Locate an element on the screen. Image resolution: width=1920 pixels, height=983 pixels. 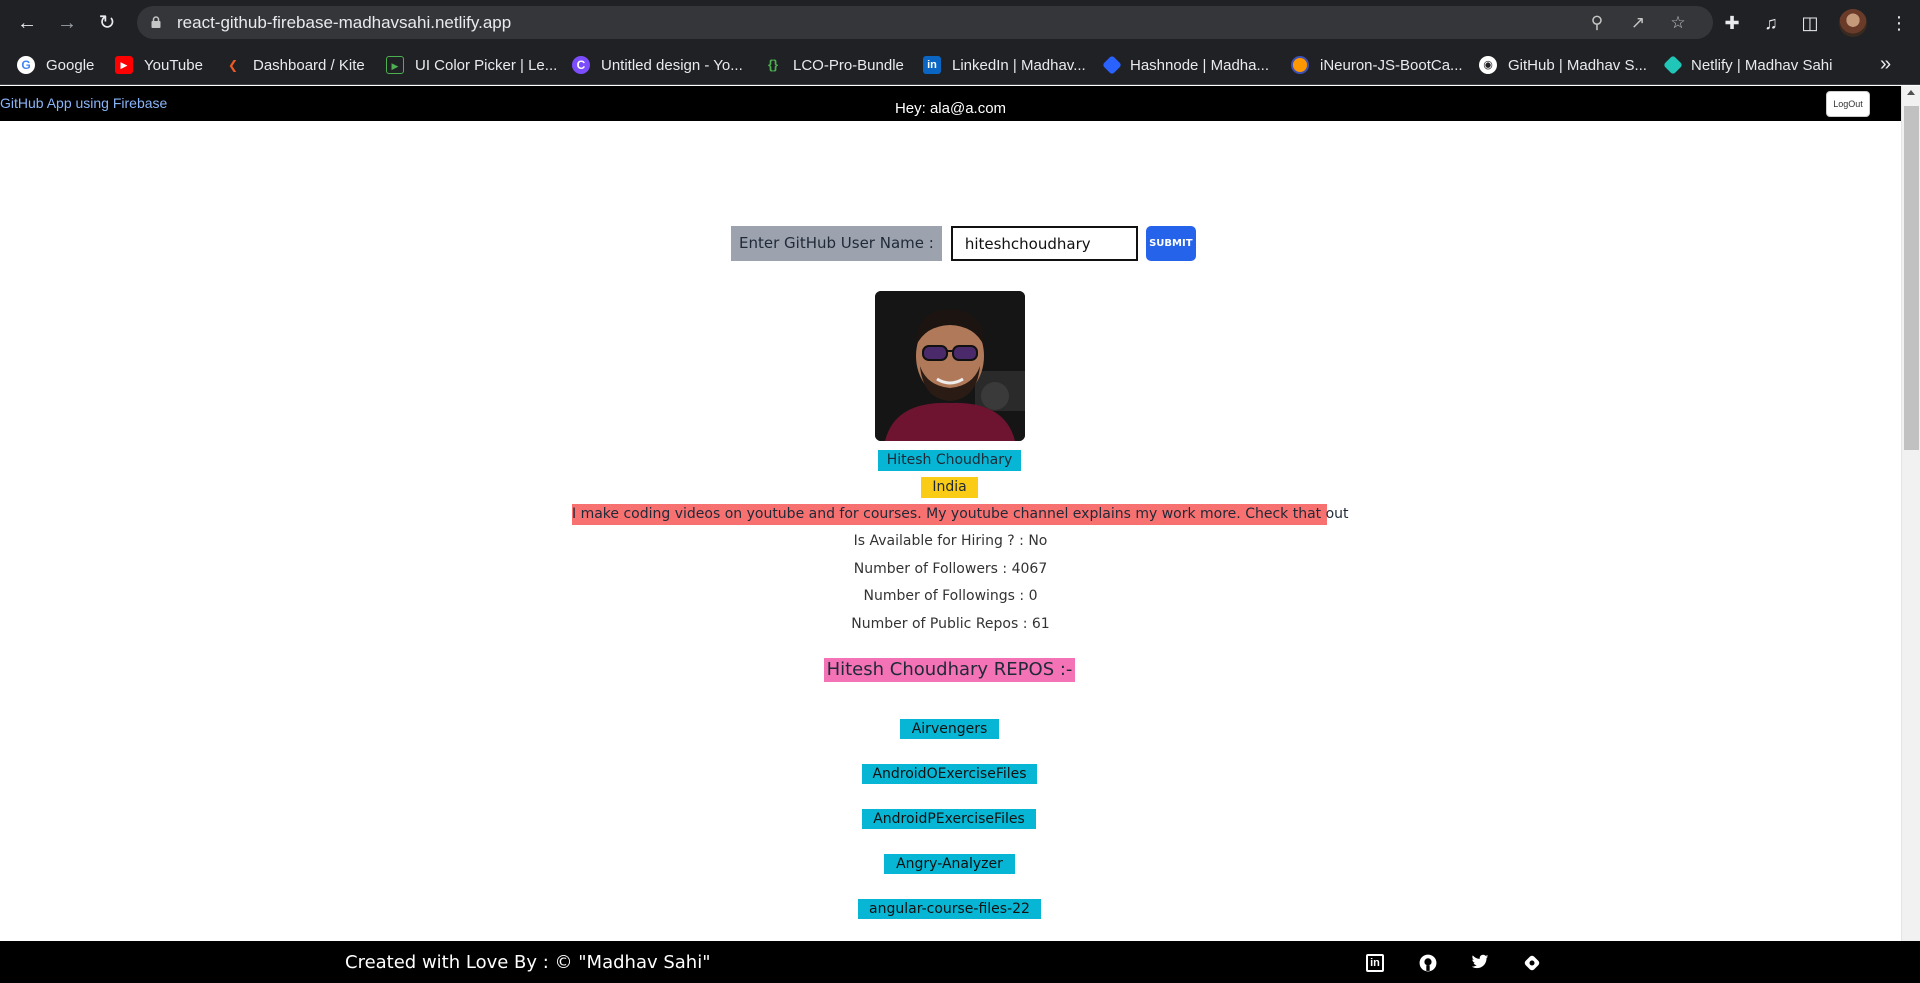
github-icon is located at coordinates (1428, 963).